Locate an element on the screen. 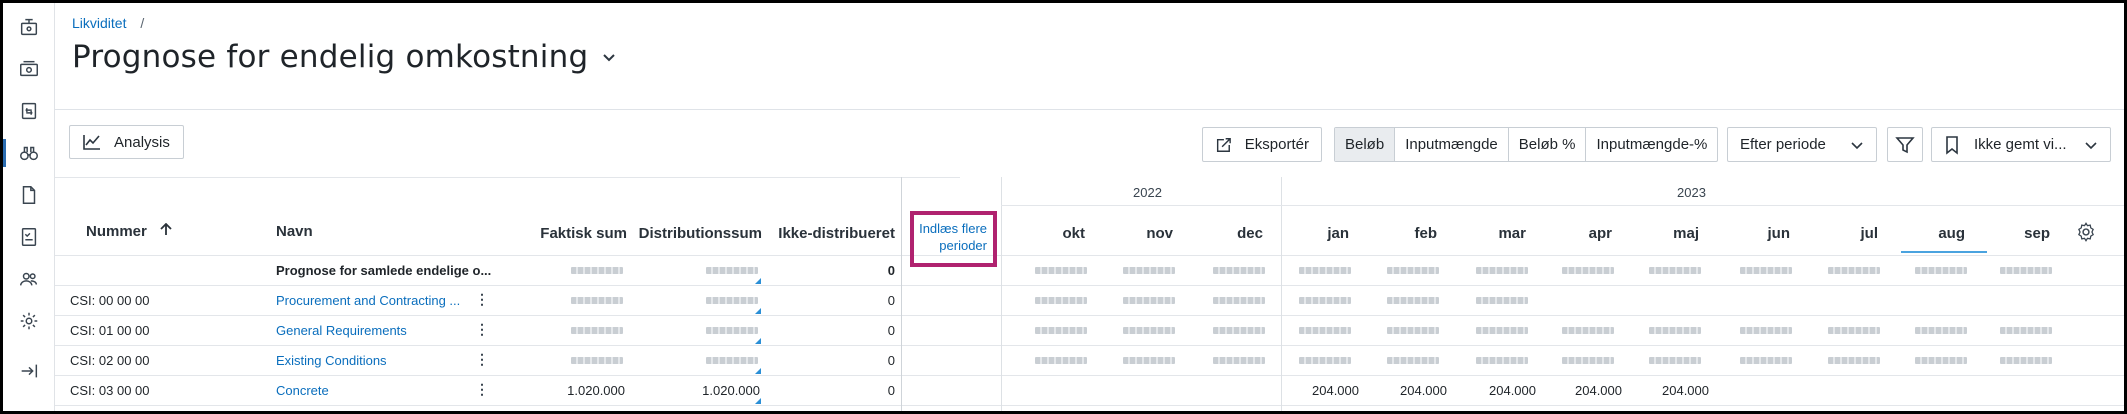 This screenshot has width=2127, height=414. exchange-icon is located at coordinates (29, 111).